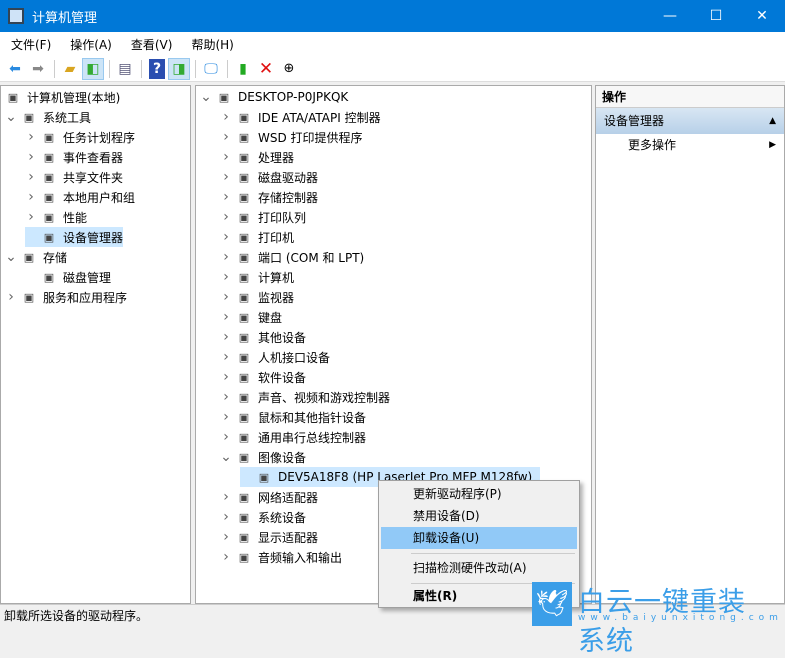 The image size is (785, 658). I want to click on menu-item-uninstall-device: 卸载设备(U), so click(479, 538).